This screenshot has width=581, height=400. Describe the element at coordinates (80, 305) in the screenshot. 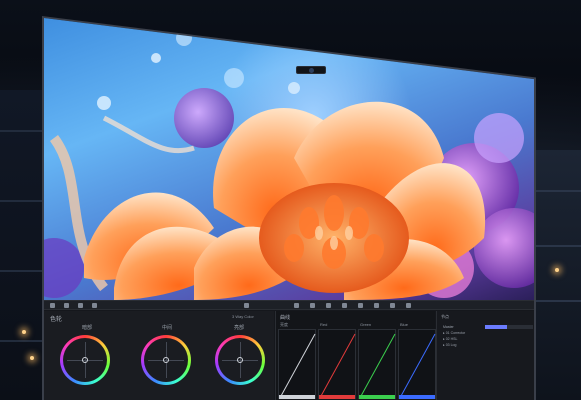

I see `lut-icon` at that location.